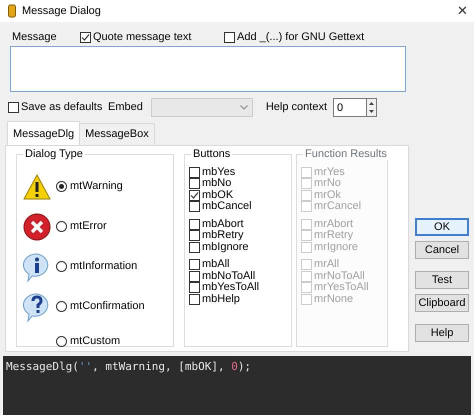  I want to click on dialog-button: Clipboard, so click(442, 303).